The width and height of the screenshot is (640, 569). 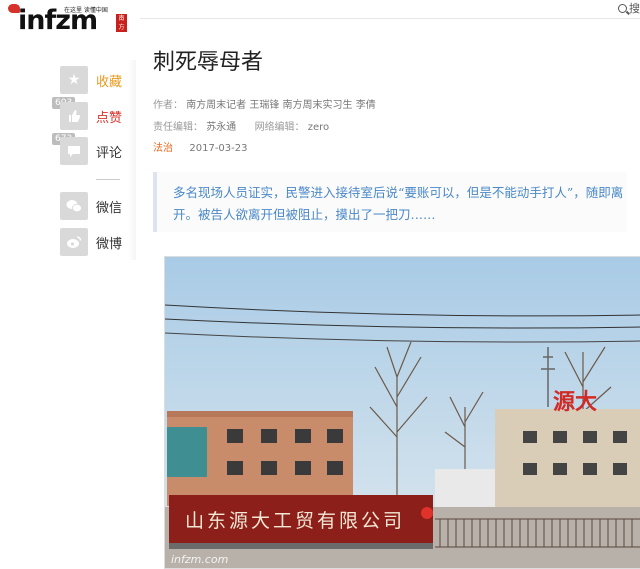 What do you see at coordinates (74, 242) in the screenshot?
I see `weibo-icon` at bounding box center [74, 242].